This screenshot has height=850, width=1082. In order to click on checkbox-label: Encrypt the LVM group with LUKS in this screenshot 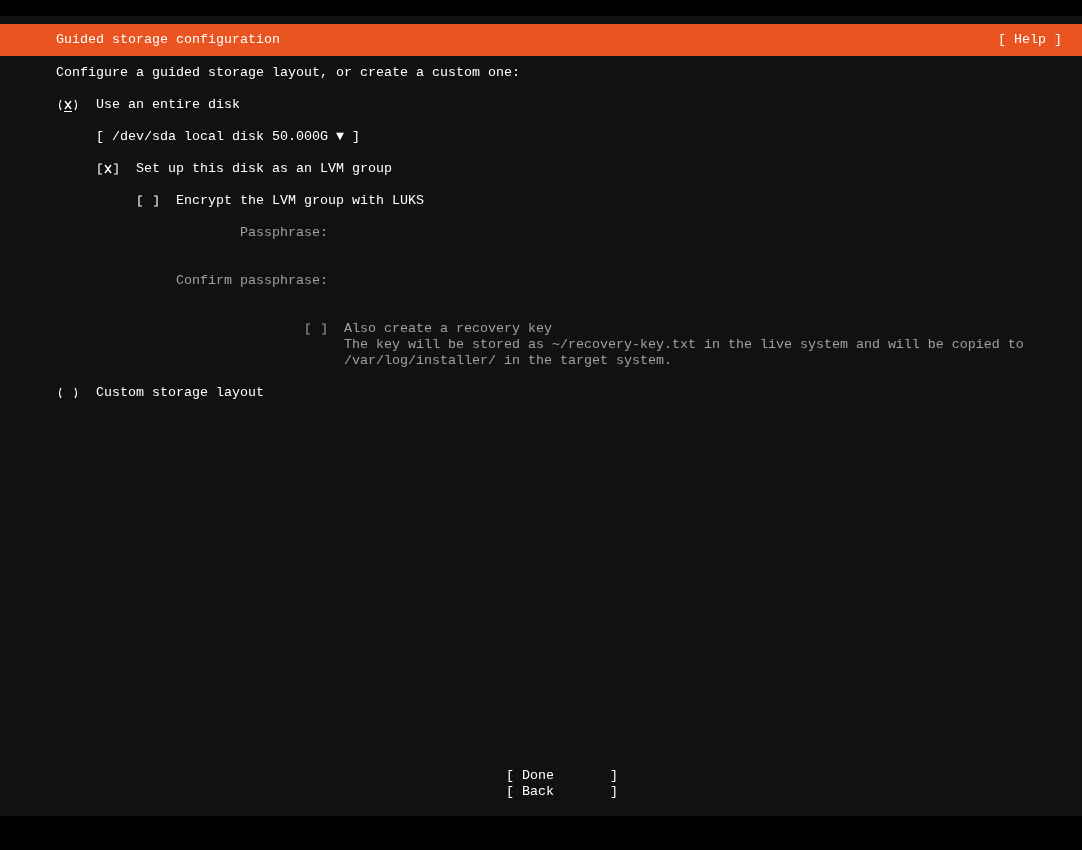, I will do `click(300, 201)`.